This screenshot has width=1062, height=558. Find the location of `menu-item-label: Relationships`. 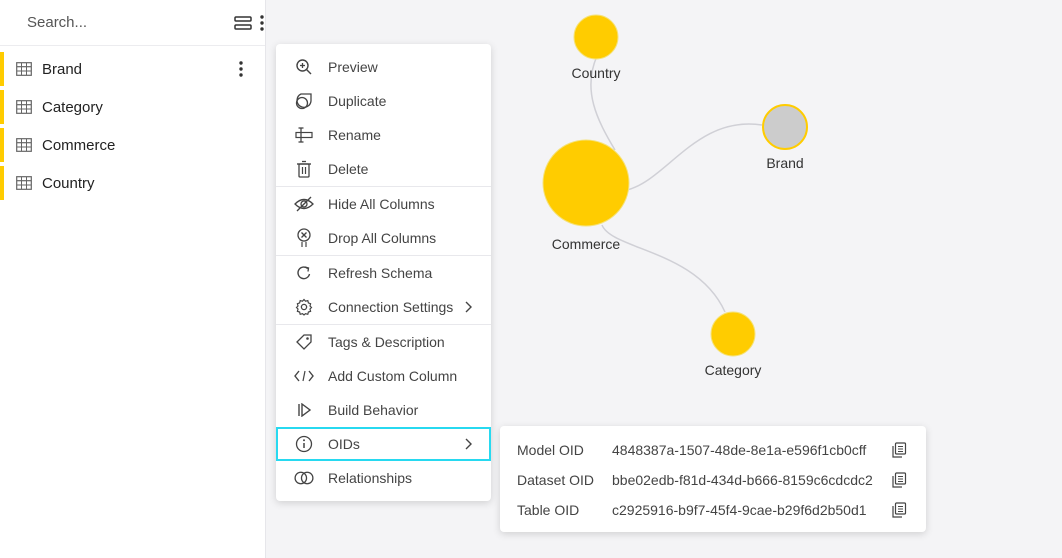

menu-item-label: Relationships is located at coordinates (370, 478).